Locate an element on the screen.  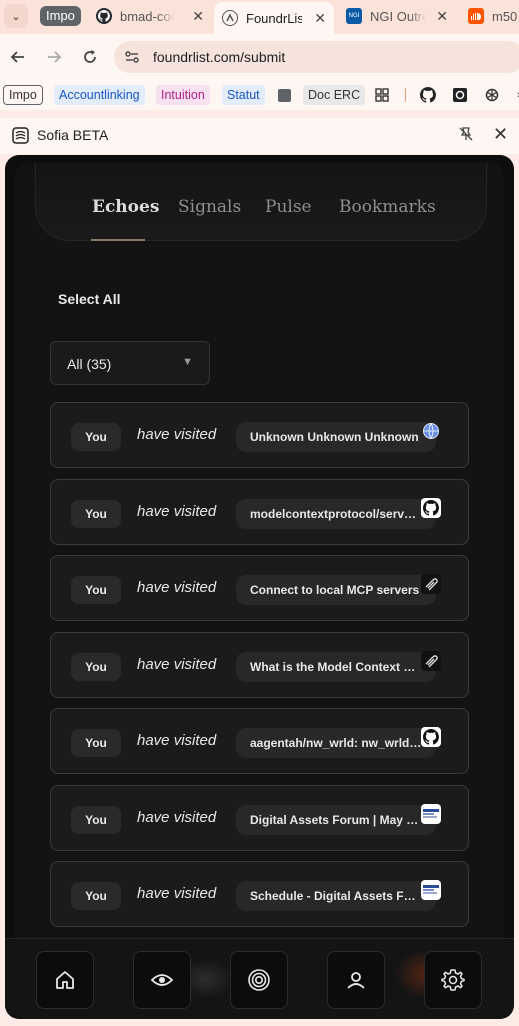
close-panel-icon: ✕ is located at coordinates (500, 134).